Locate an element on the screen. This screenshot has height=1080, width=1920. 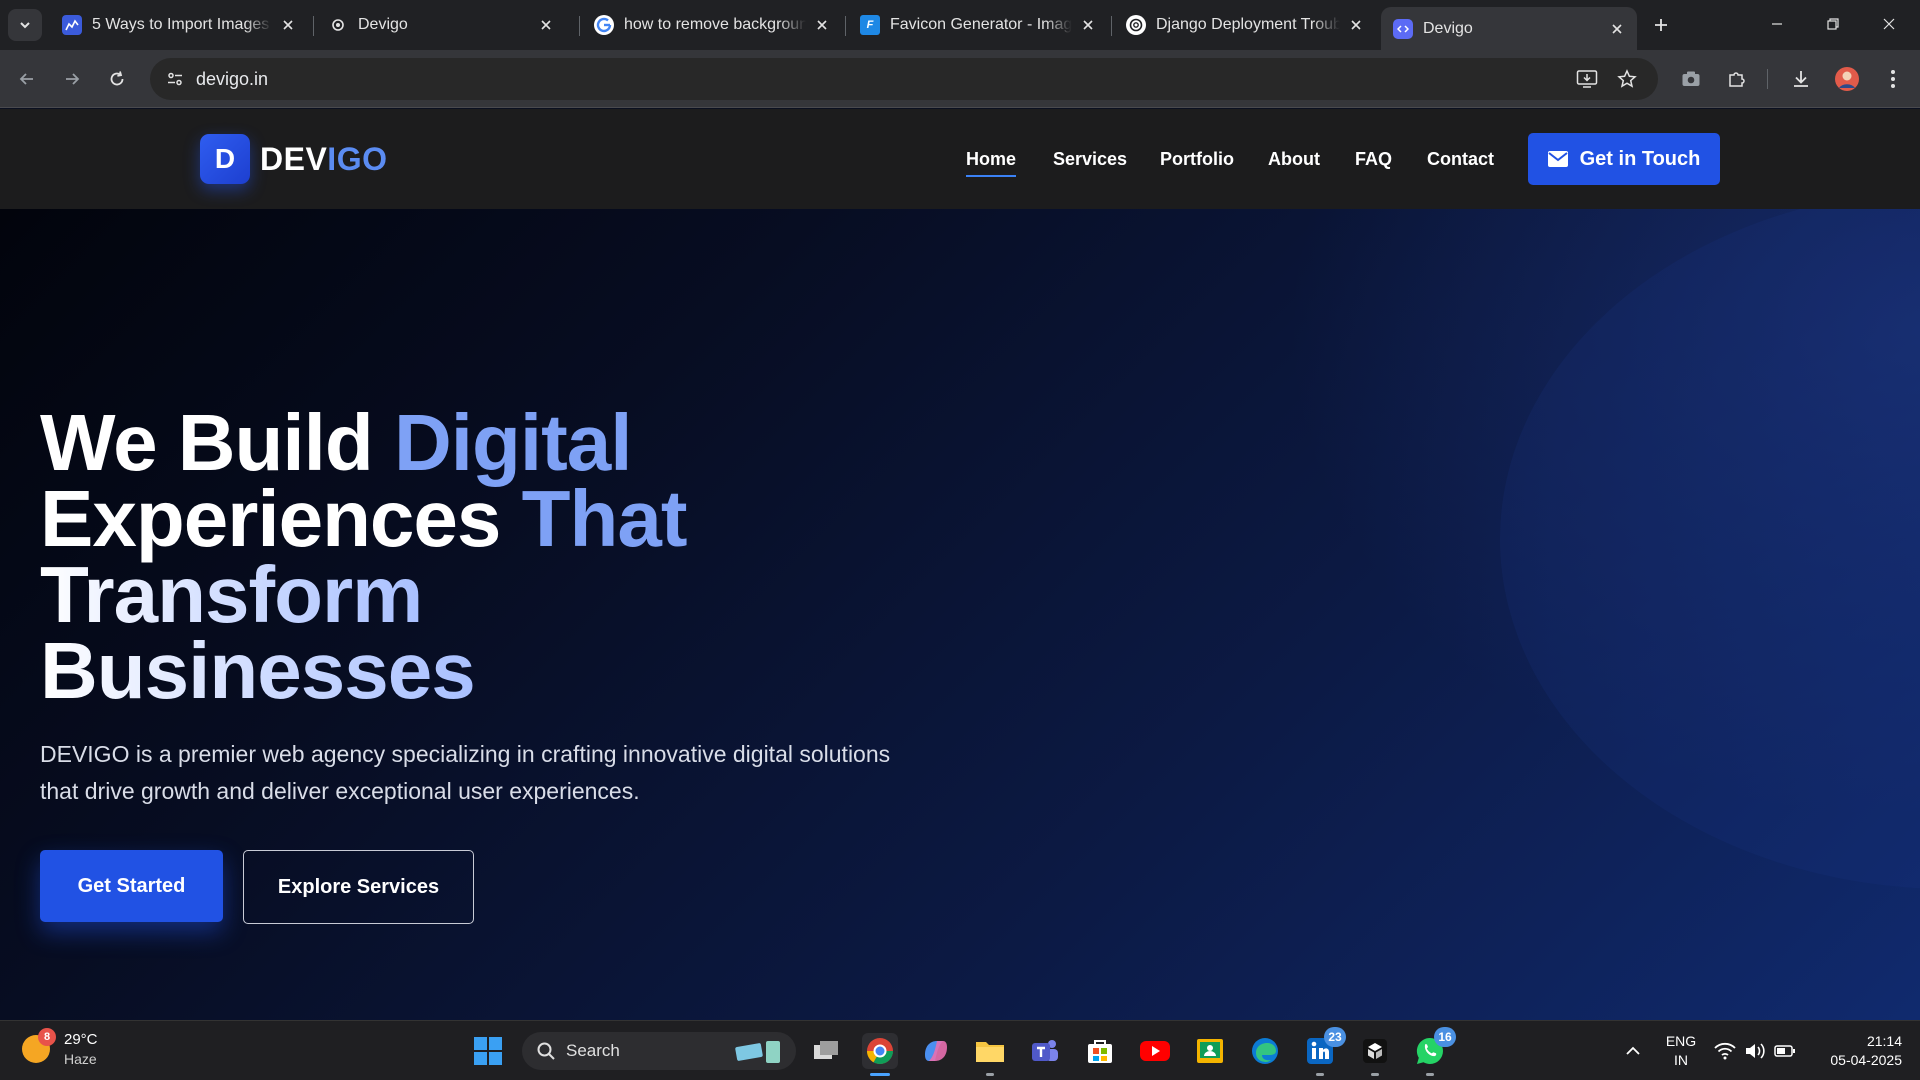
volume-icon is located at coordinates (1755, 1051).